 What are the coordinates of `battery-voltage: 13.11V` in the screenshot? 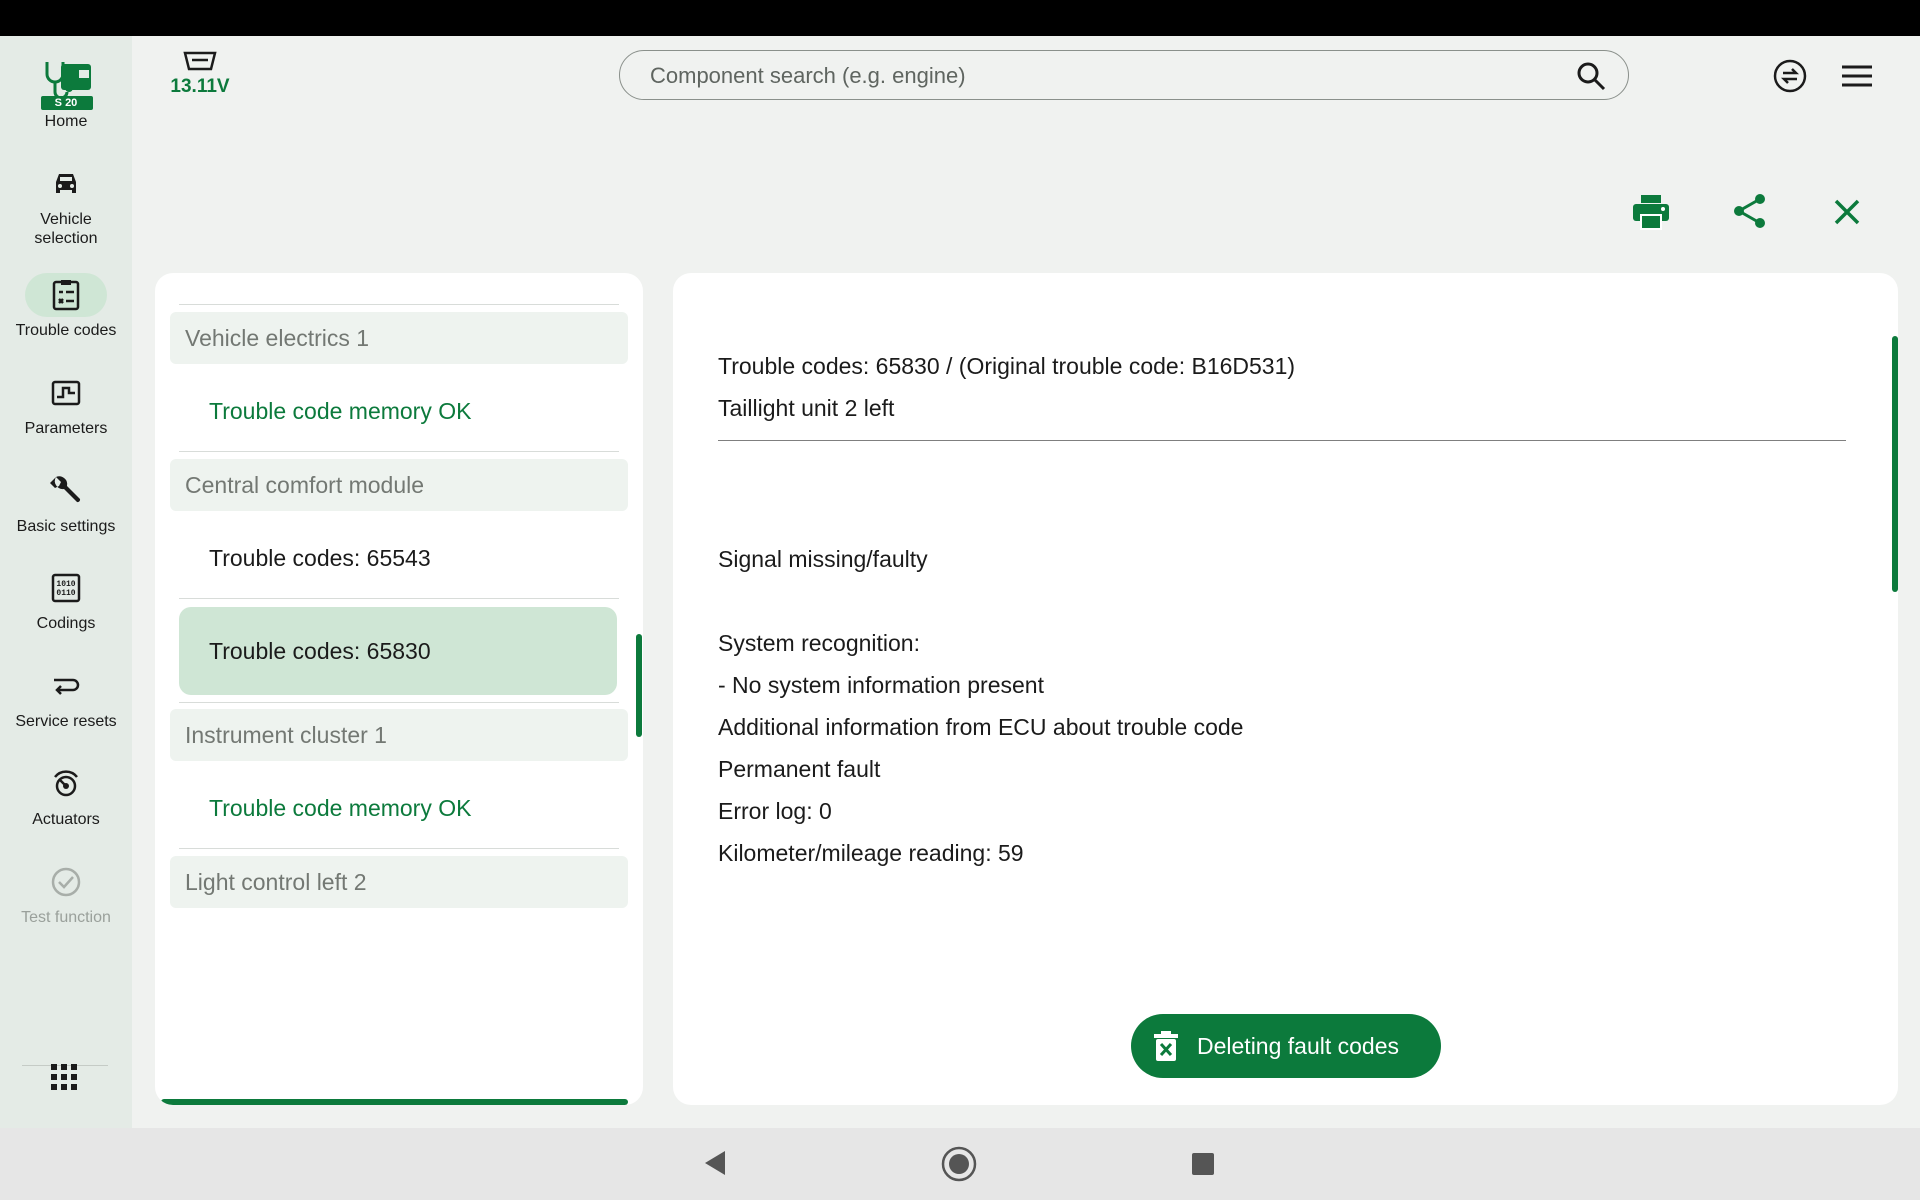 It's located at (200, 74).